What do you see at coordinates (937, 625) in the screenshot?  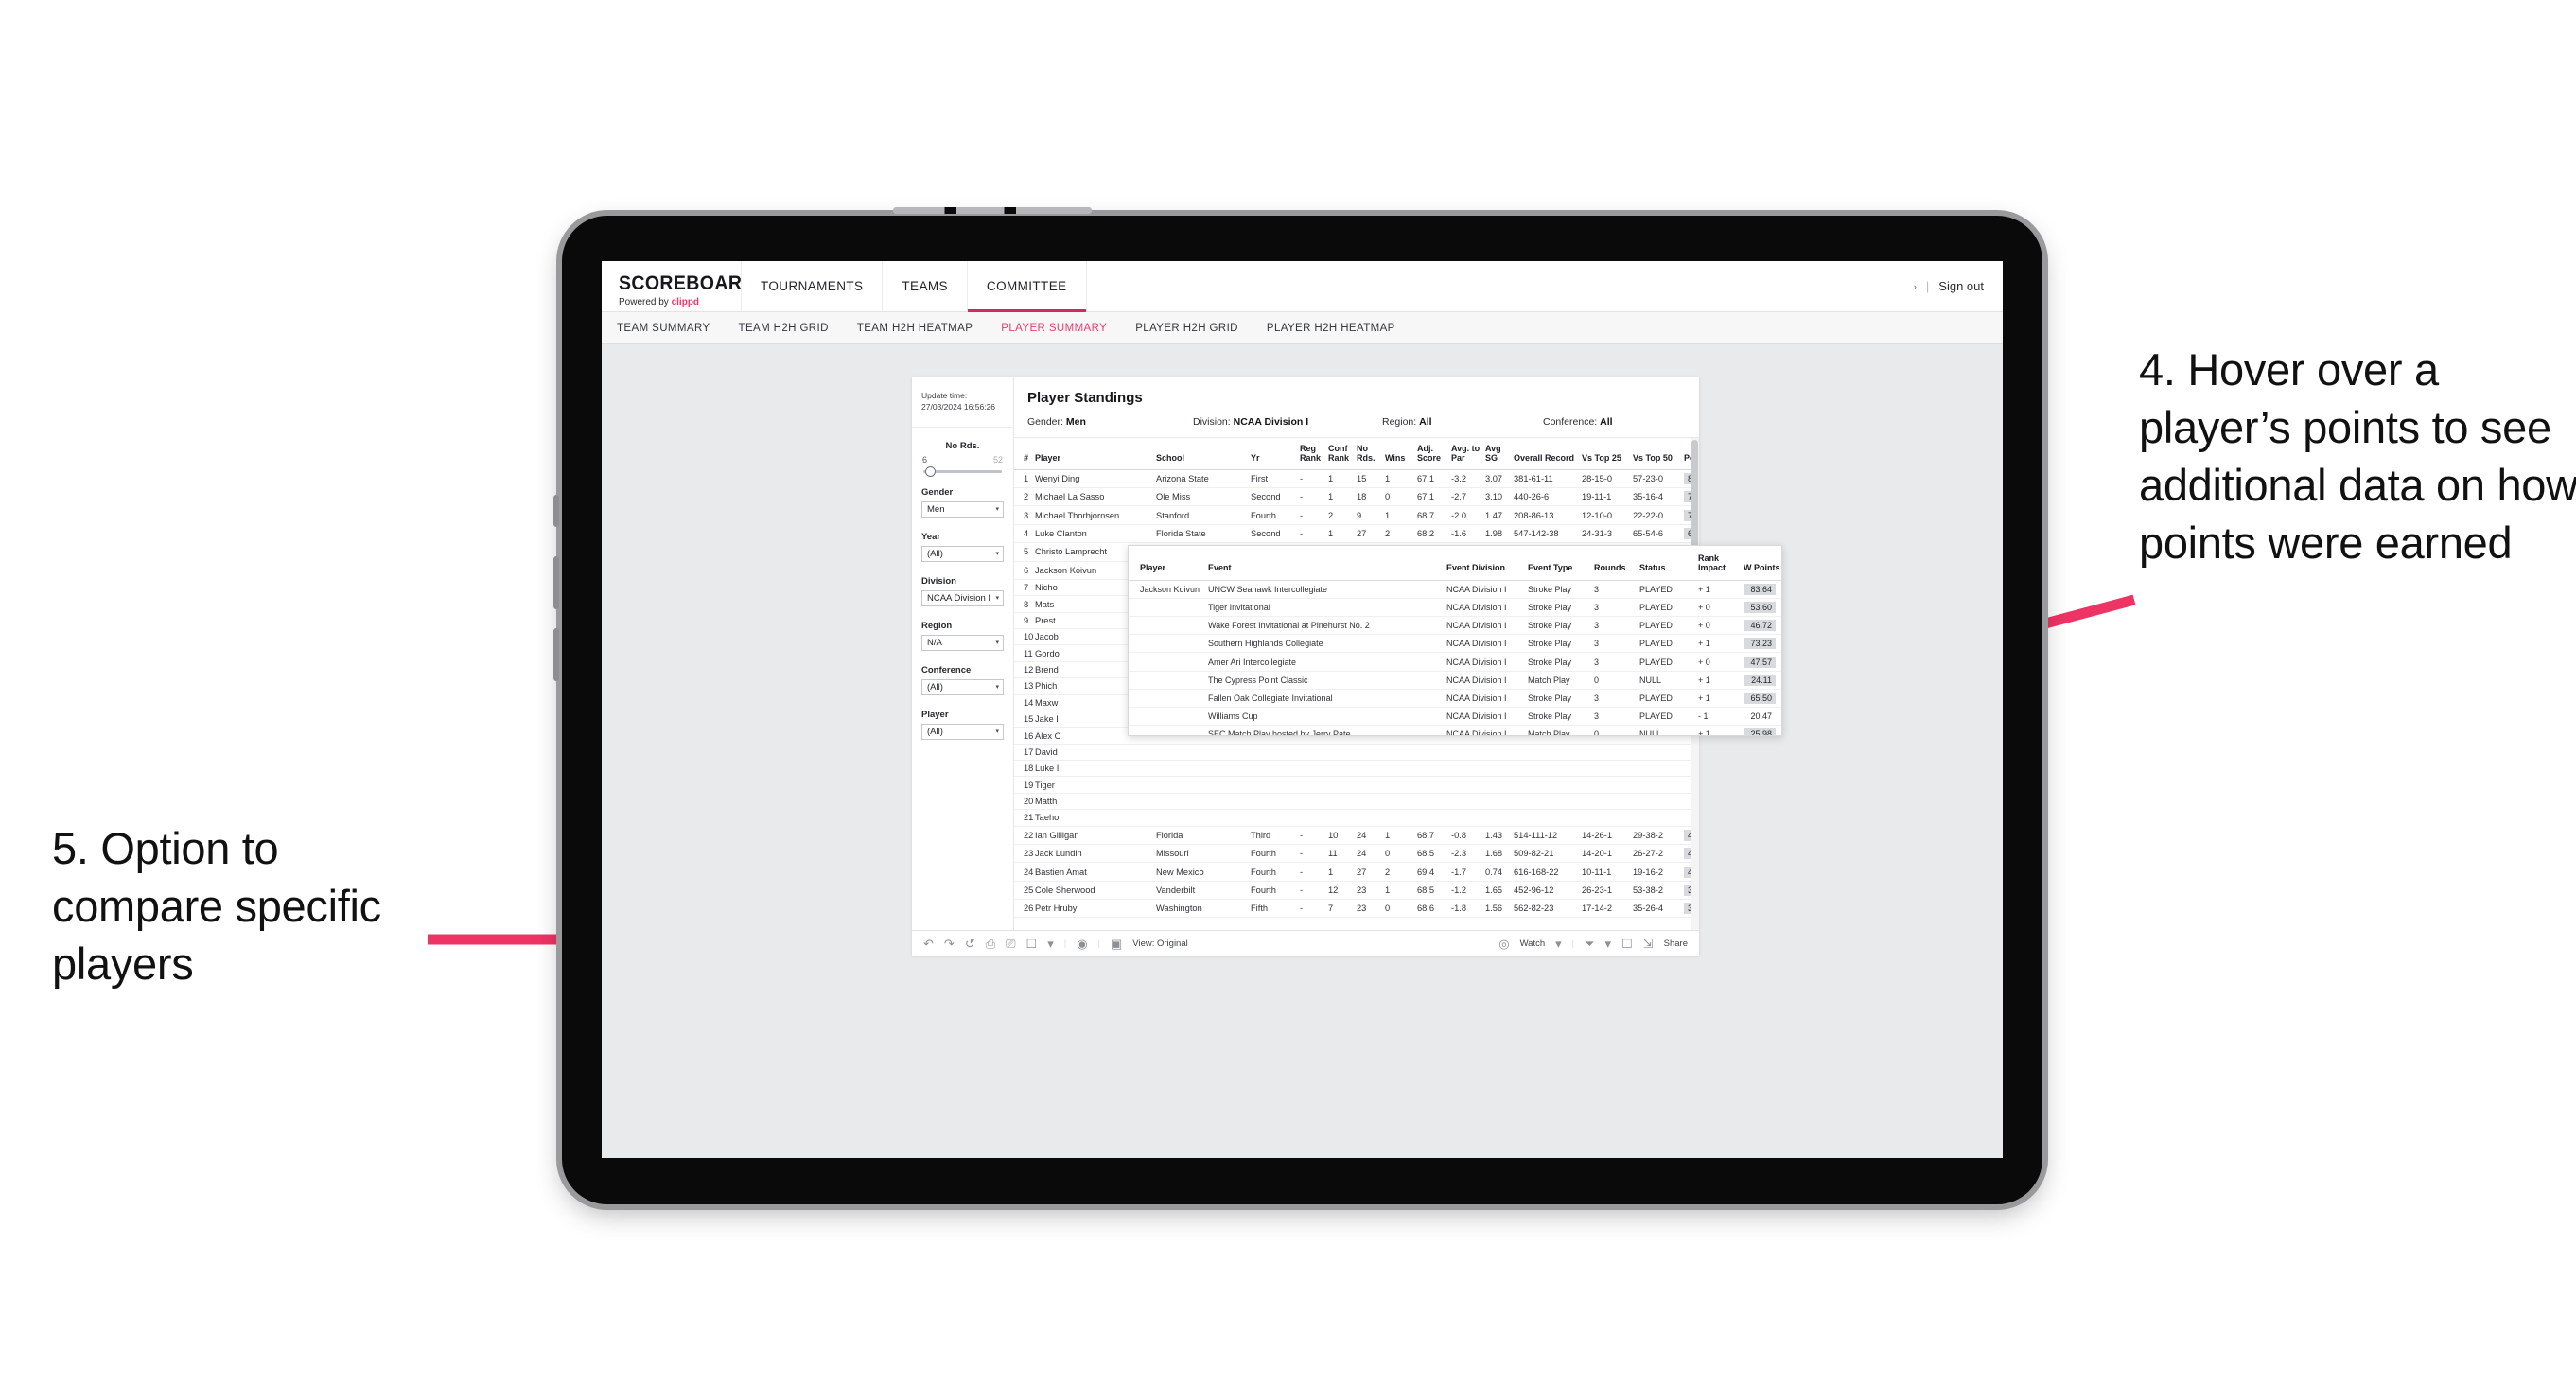 I see `filter-region-label: Region` at bounding box center [937, 625].